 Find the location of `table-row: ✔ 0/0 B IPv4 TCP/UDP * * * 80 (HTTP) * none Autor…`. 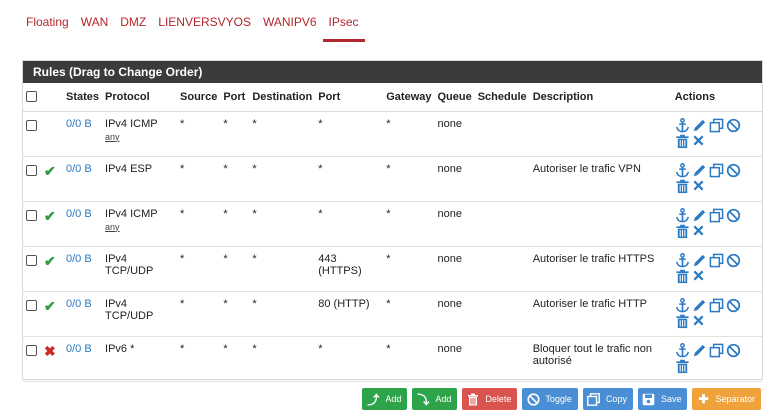

table-row: ✔ 0/0 B IPv4 TCP/UDP * * * 80 (HTTP) * none Autor… is located at coordinates (392, 314).